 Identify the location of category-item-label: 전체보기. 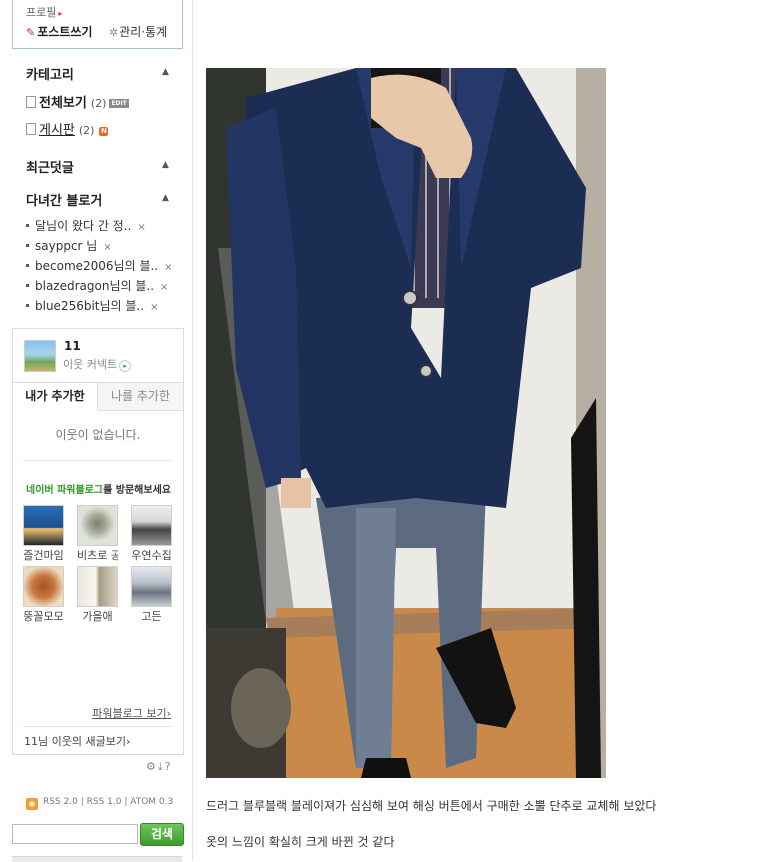
(63, 103).